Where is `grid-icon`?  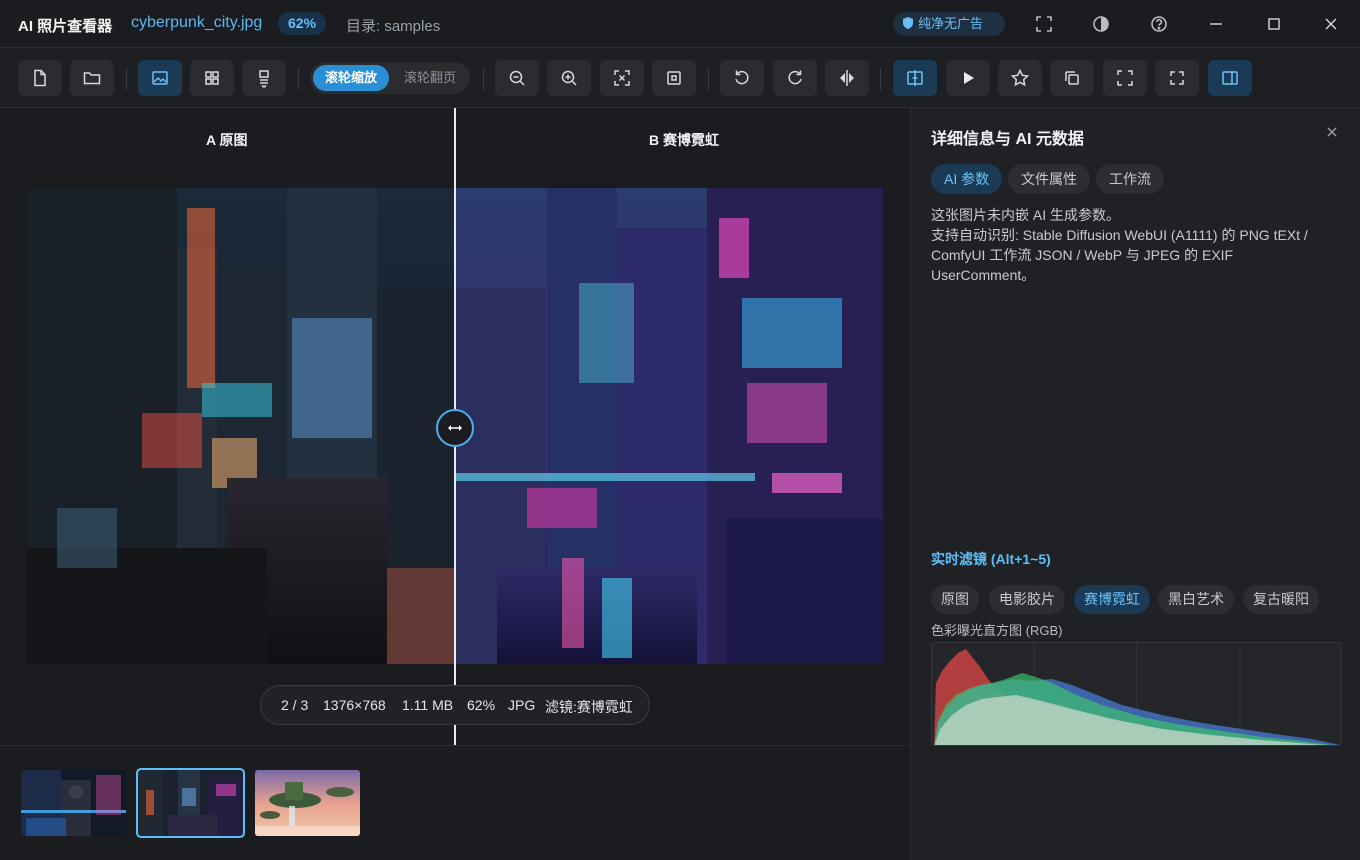 grid-icon is located at coordinates (212, 78).